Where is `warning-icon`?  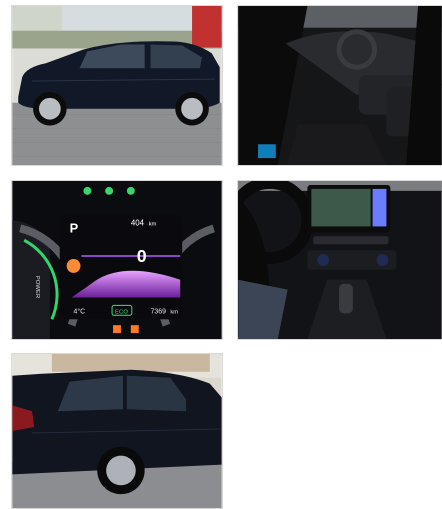 warning-icon is located at coordinates (117, 329).